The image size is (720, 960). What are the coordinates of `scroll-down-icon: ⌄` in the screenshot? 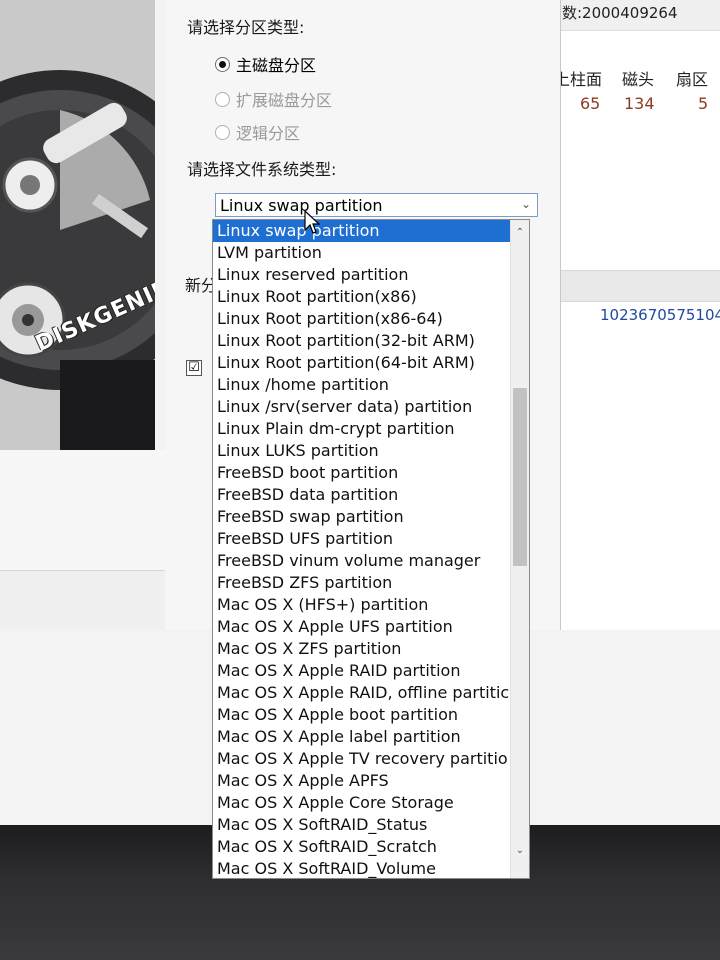 It's located at (520, 851).